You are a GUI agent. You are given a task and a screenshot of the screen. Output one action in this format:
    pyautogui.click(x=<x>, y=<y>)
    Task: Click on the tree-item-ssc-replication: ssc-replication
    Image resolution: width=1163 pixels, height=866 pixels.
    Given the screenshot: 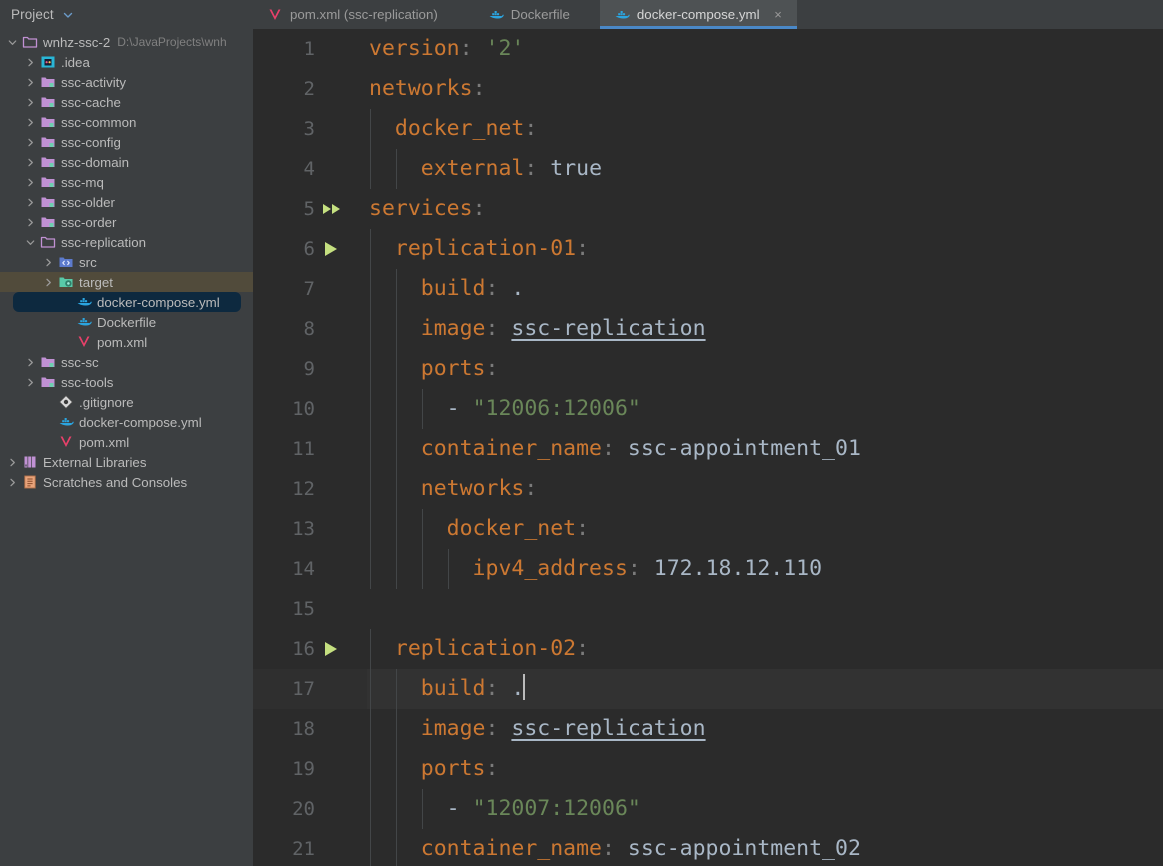 What is the action you would take?
    pyautogui.click(x=126, y=242)
    